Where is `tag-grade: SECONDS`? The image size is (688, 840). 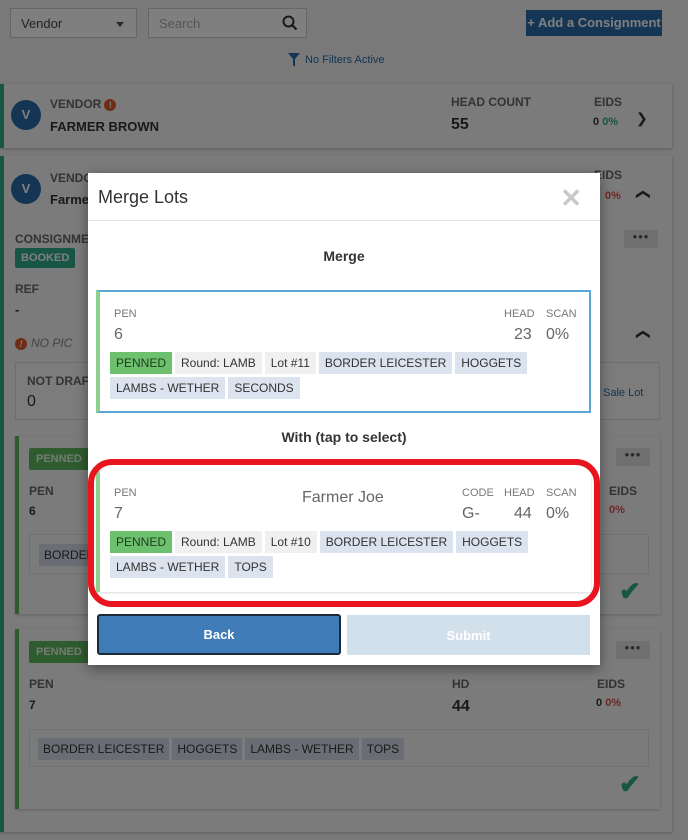 tag-grade: SECONDS is located at coordinates (264, 388).